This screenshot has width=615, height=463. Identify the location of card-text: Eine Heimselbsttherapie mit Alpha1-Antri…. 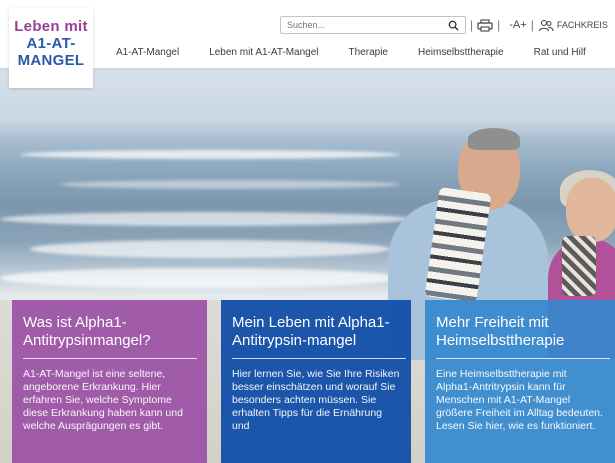
(519, 400).